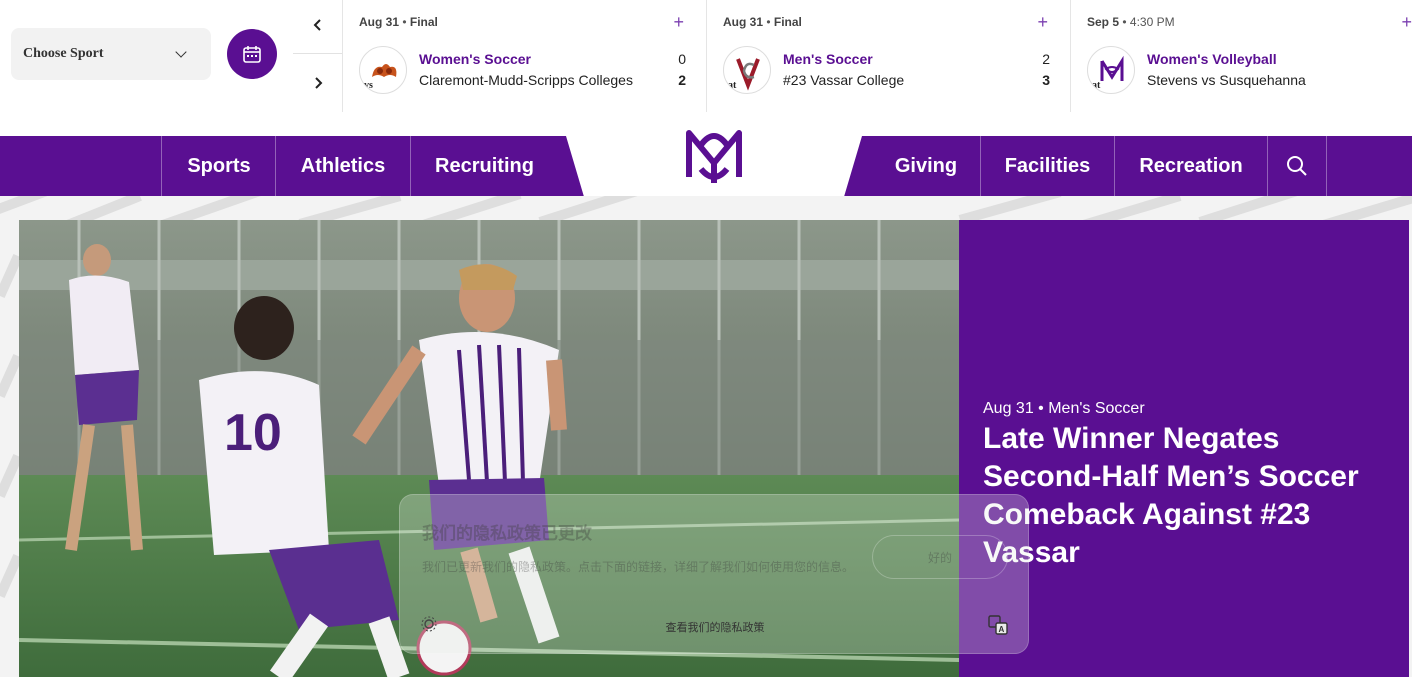 This screenshot has width=1412, height=677. I want to click on arrow-divider, so click(317, 53).